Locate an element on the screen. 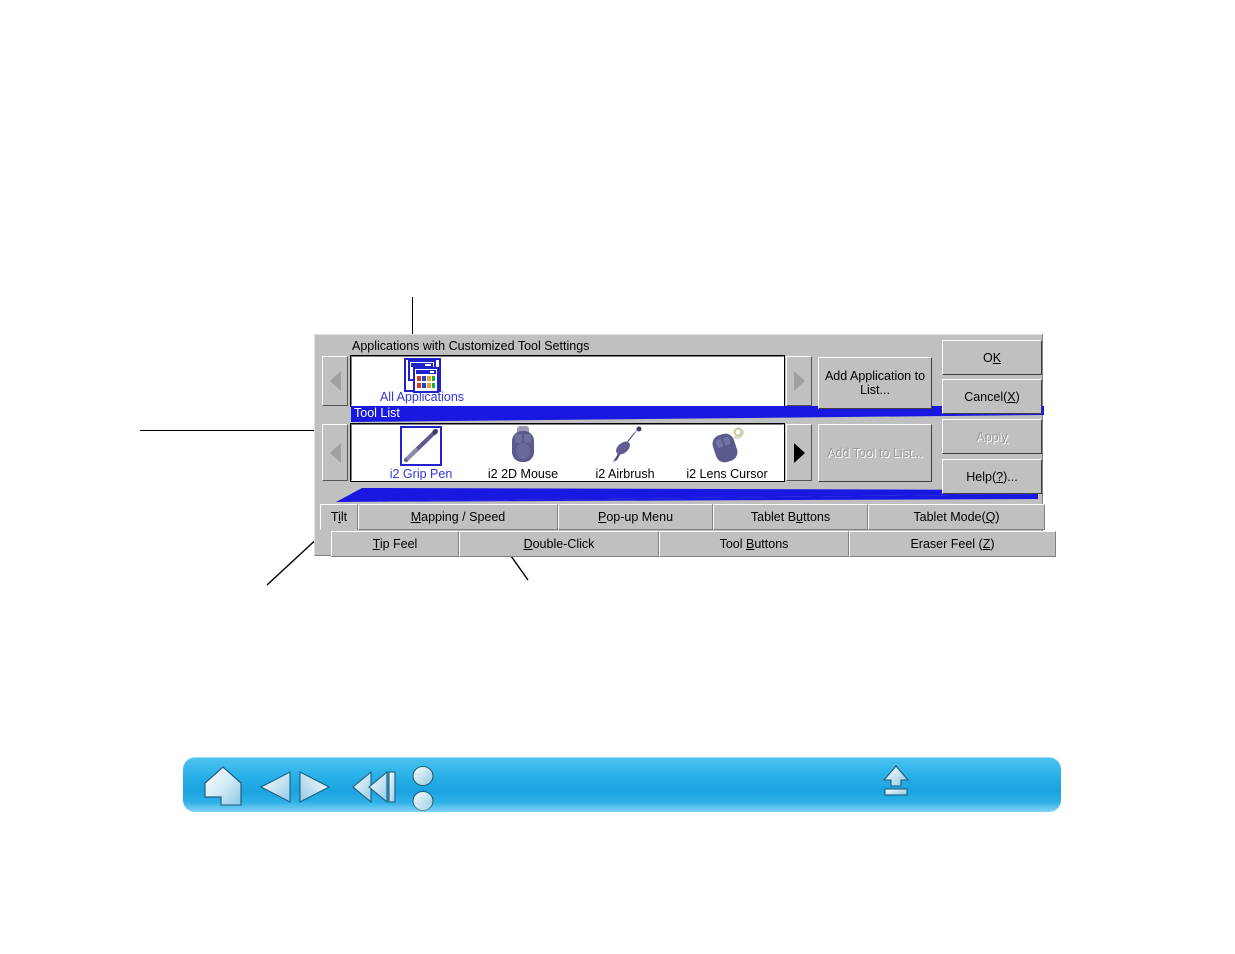 The image size is (1235, 954). application-item: All Applications is located at coordinates (422, 381).